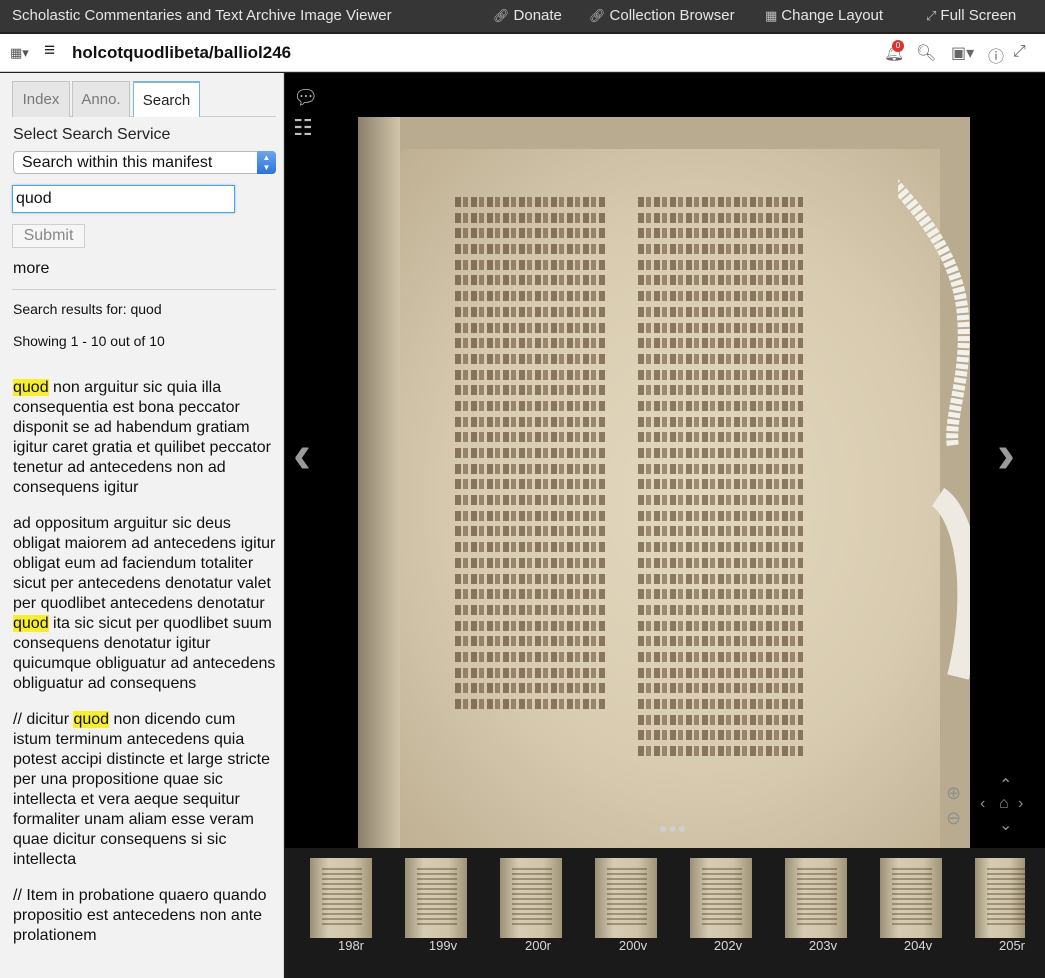 Image resolution: width=1045 pixels, height=978 pixels. Describe the element at coordinates (117, 162) in the screenshot. I see `search-service-value: Search within this manifest` at that location.